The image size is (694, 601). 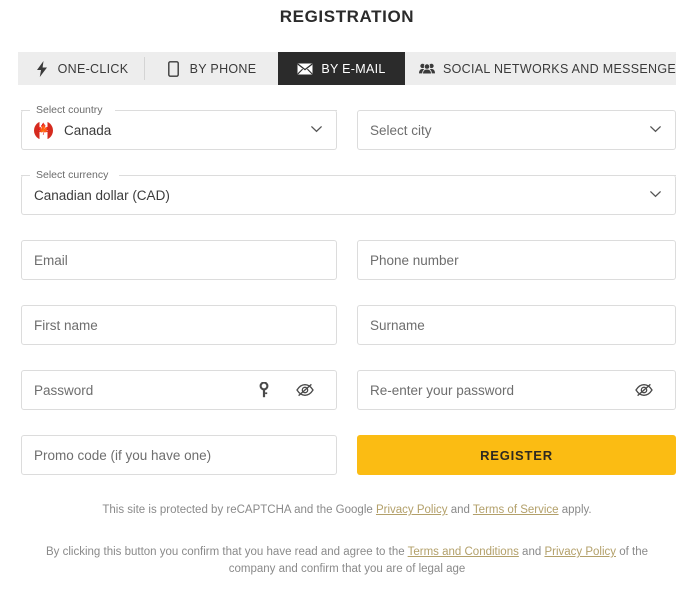 What do you see at coordinates (43, 130) in the screenshot?
I see `canada-flag-icon: 🍁` at bounding box center [43, 130].